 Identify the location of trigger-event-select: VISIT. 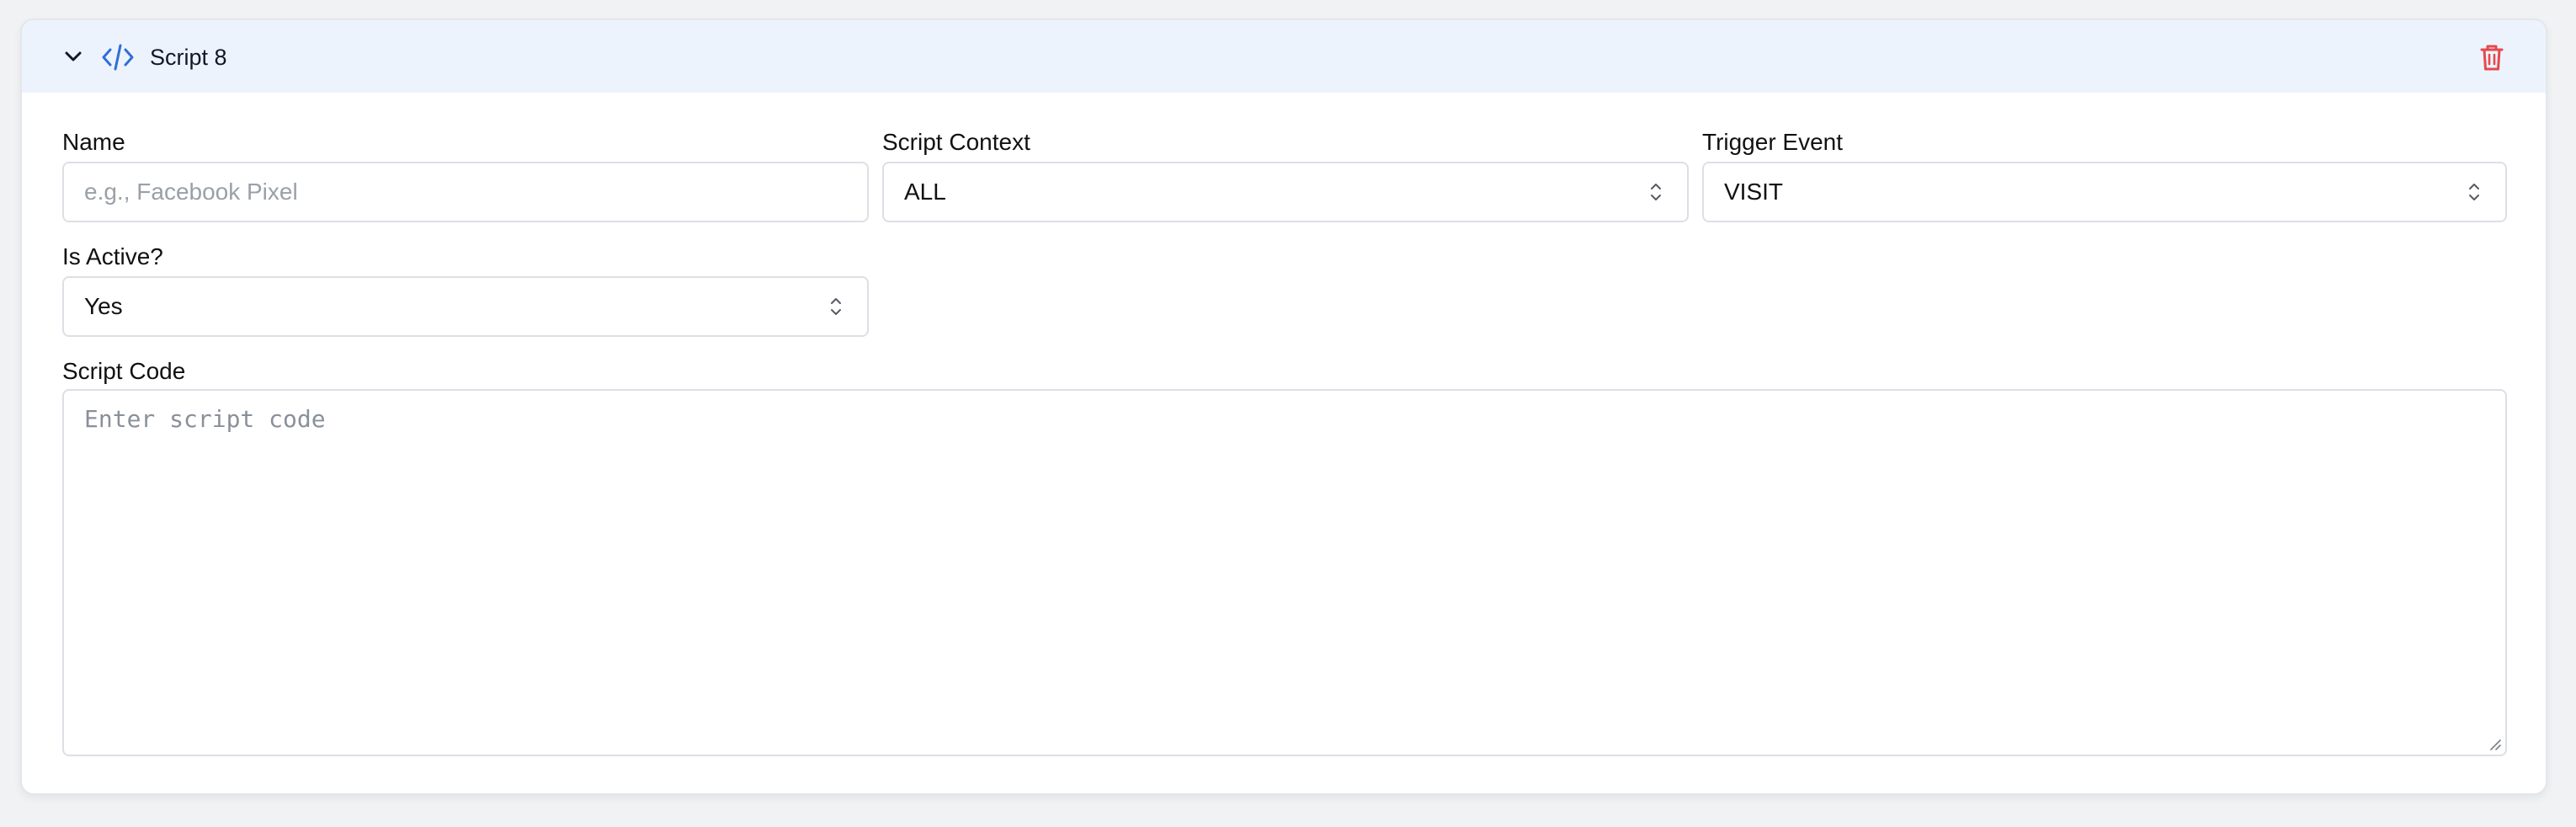
(2105, 192).